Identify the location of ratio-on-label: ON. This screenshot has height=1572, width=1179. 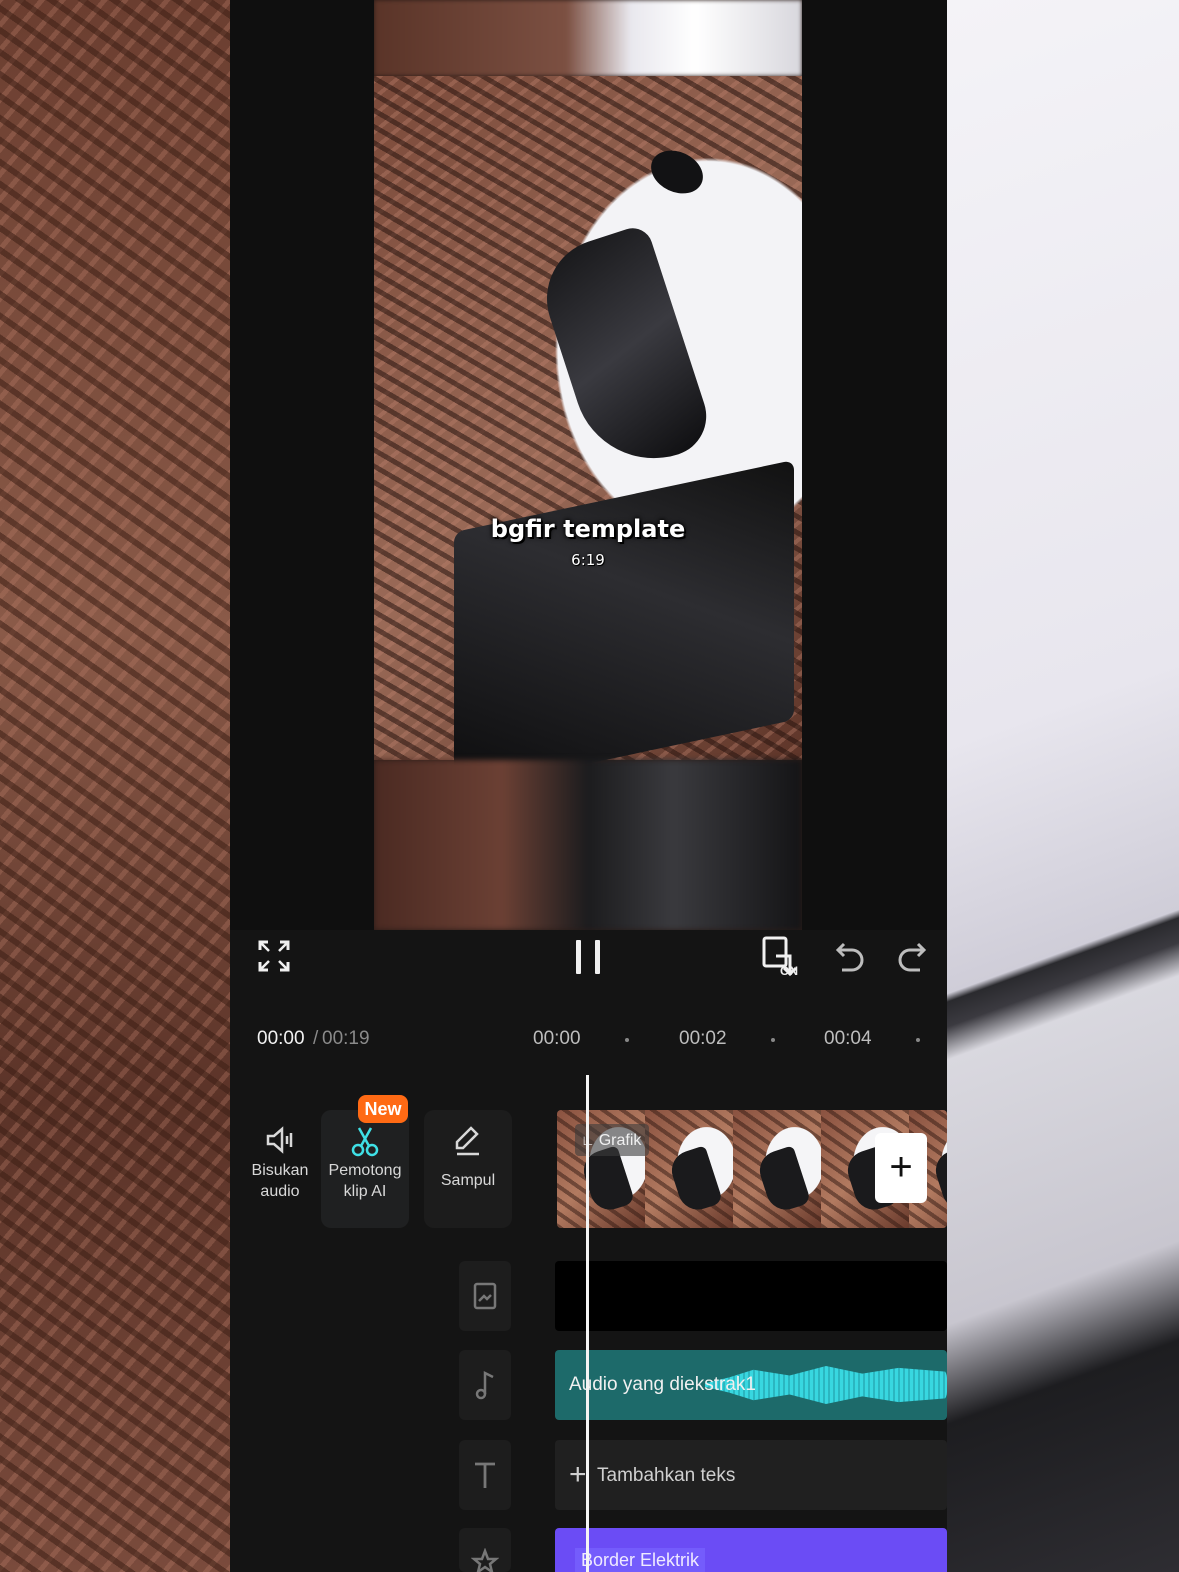
(789, 971).